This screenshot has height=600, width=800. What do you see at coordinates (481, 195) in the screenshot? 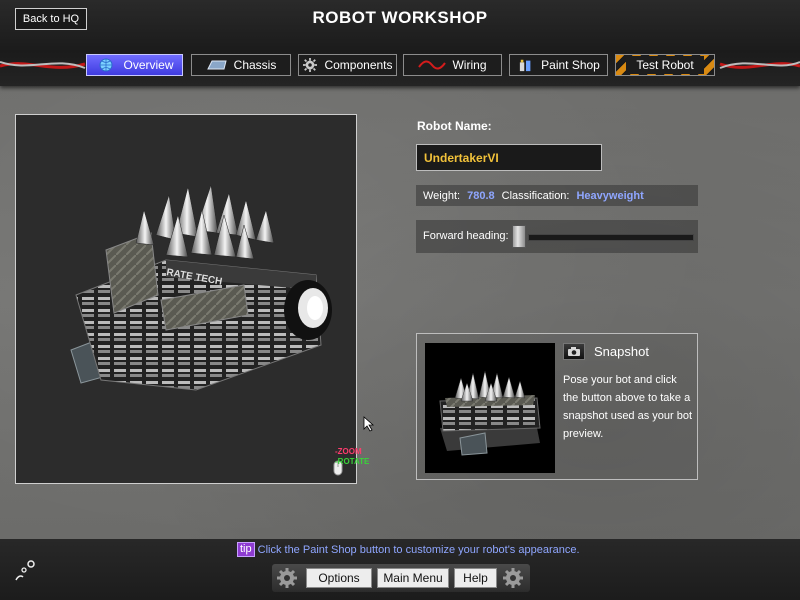
I see `weight-value: 780.8` at bounding box center [481, 195].